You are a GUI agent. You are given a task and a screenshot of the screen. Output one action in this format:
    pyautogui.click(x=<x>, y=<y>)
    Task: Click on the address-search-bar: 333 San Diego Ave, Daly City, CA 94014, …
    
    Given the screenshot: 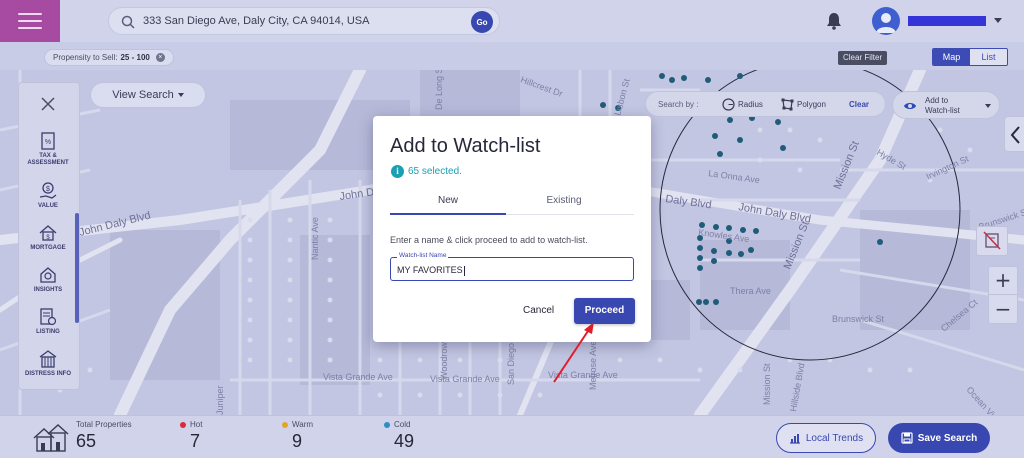 What is the action you would take?
    pyautogui.click(x=304, y=21)
    